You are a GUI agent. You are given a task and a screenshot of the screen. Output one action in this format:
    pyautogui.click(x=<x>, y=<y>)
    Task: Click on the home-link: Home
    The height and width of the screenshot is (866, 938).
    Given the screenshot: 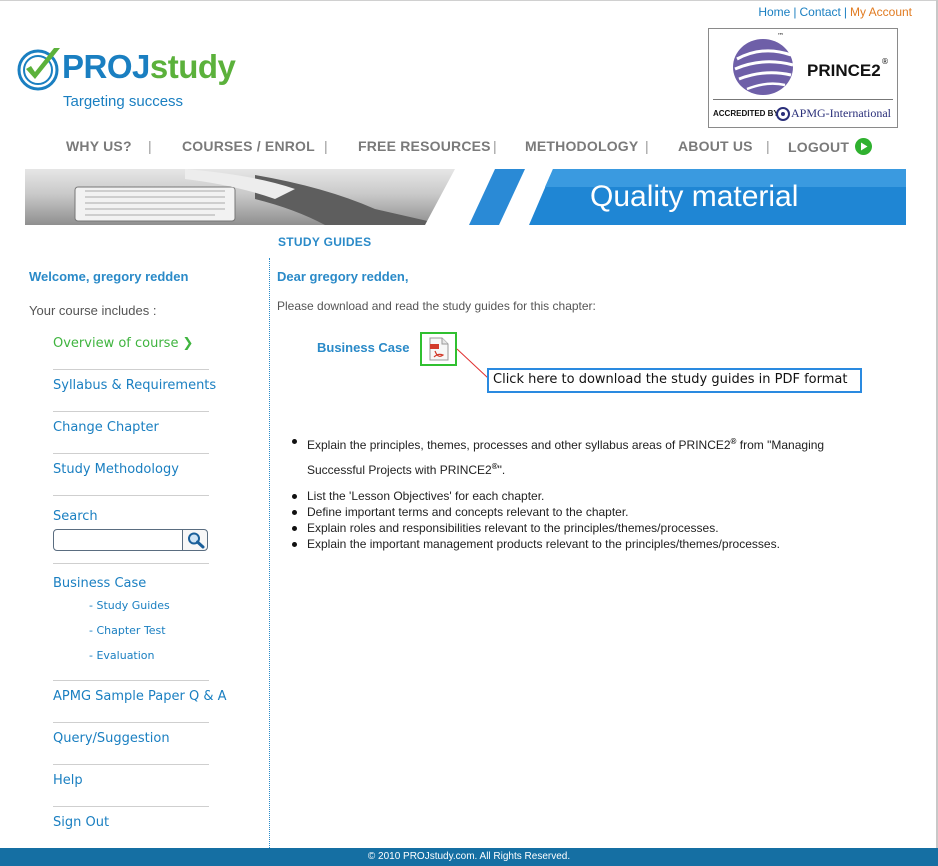 What is the action you would take?
    pyautogui.click(x=774, y=12)
    